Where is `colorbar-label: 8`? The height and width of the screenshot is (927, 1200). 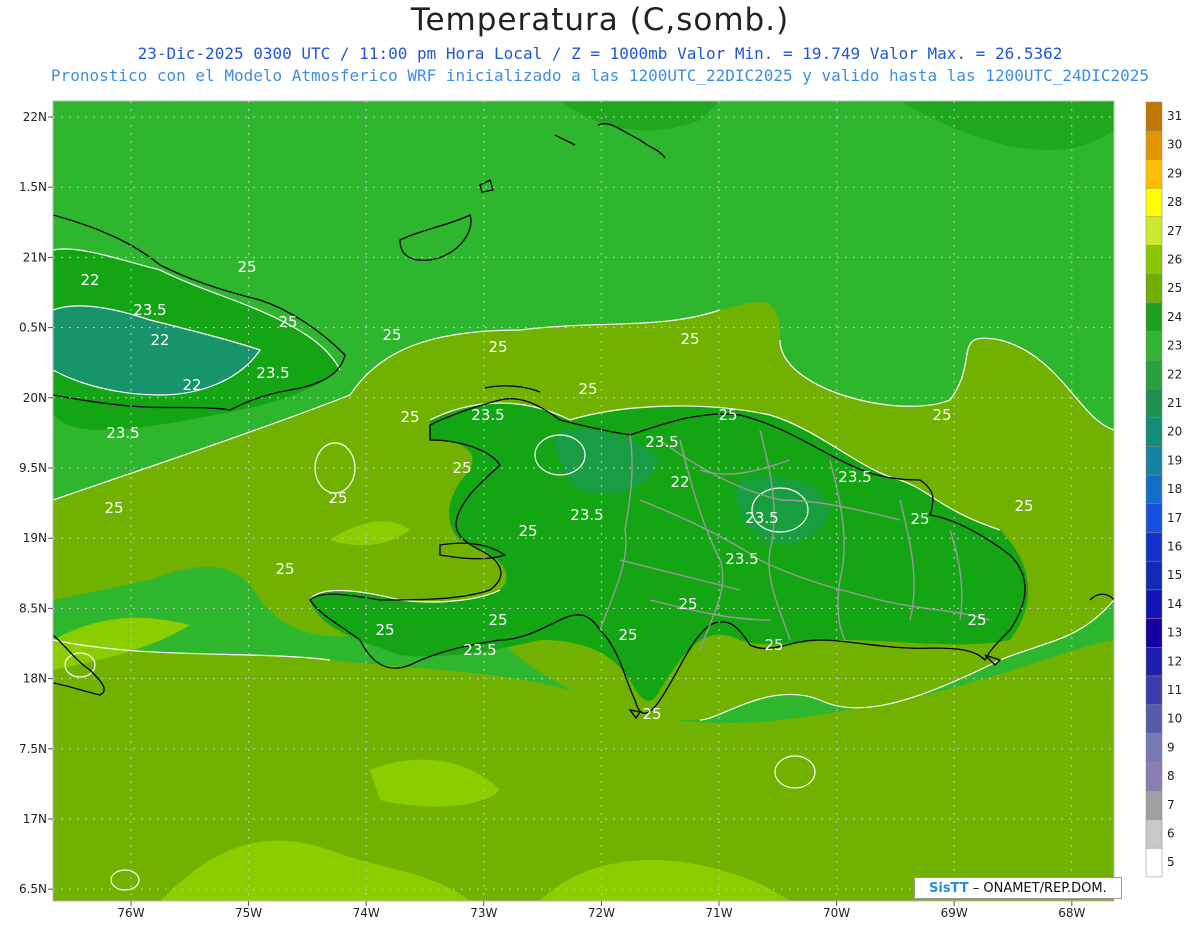 colorbar-label: 8 is located at coordinates (1171, 776).